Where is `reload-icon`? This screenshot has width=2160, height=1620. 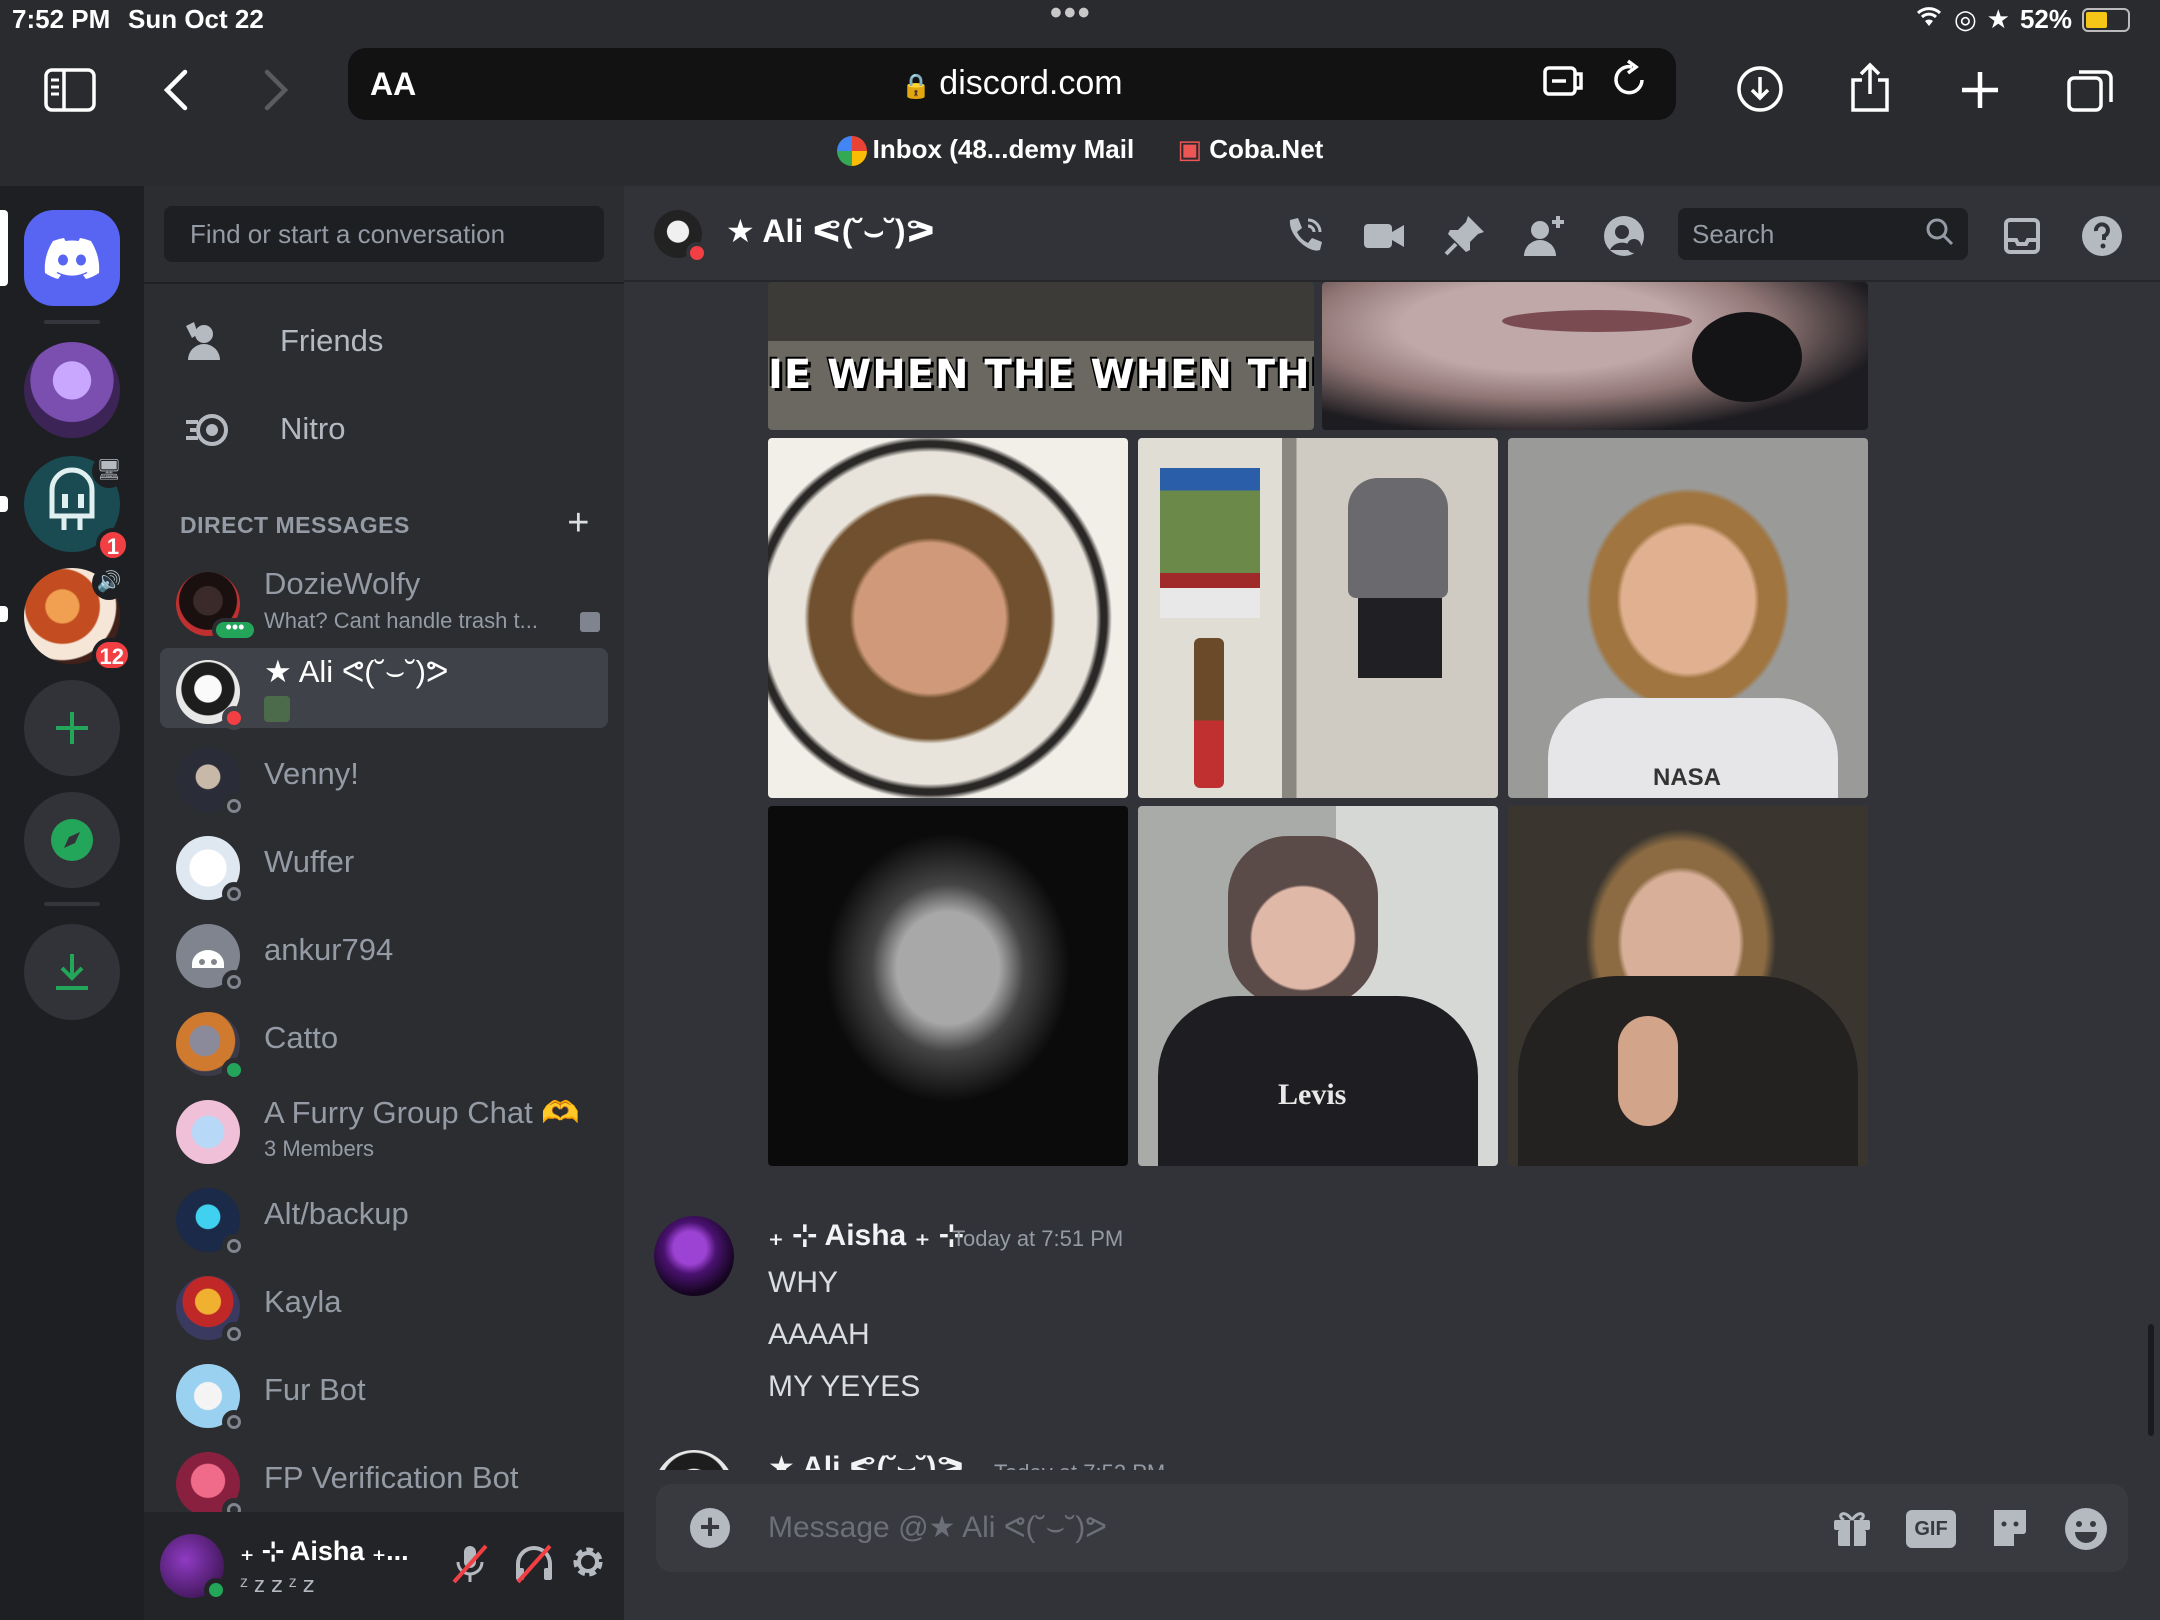 reload-icon is located at coordinates (1630, 85).